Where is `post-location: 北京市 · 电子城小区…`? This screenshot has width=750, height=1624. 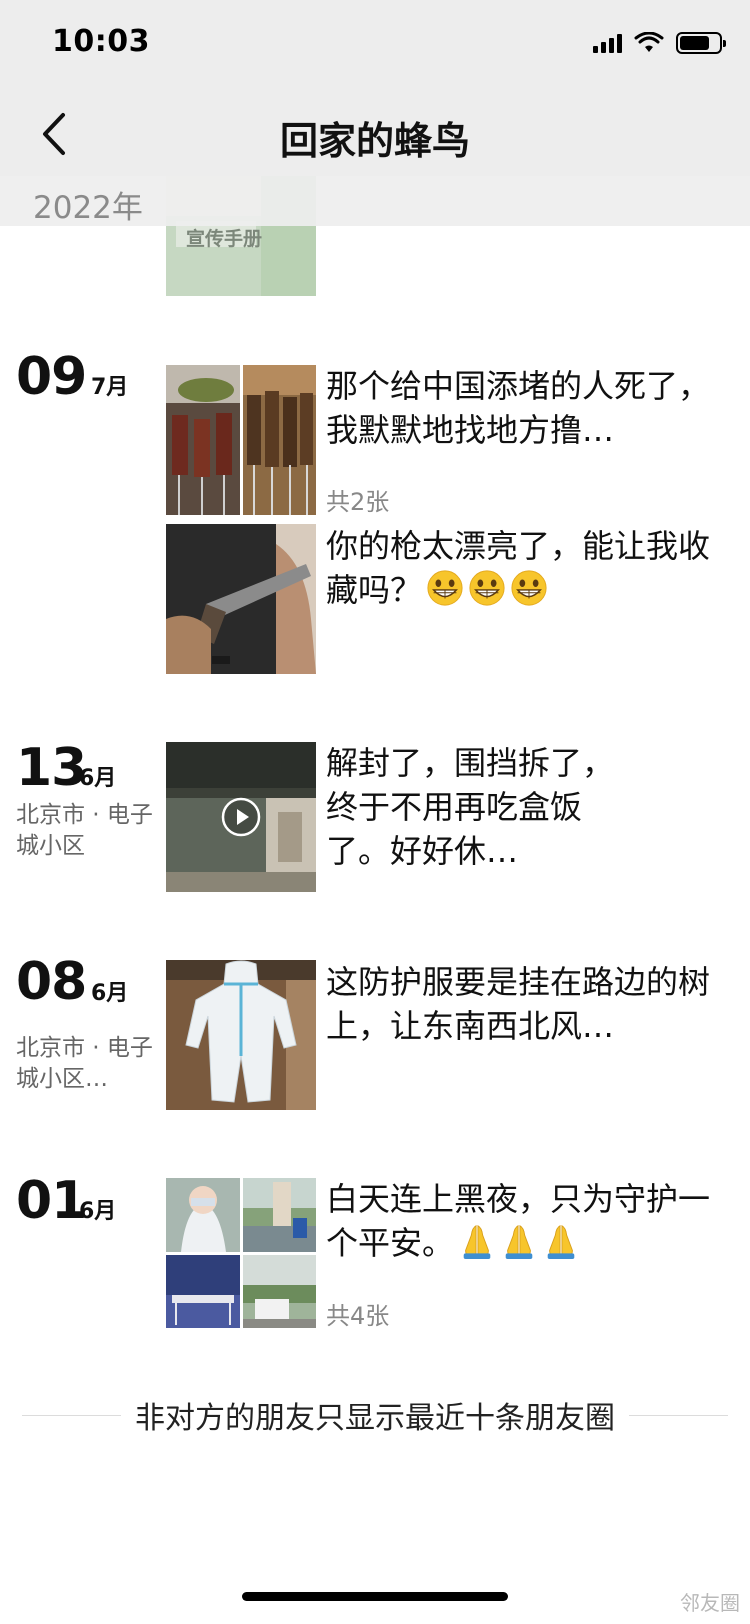
post-location: 北京市 · 电子城小区… is located at coordinates (86, 1064).